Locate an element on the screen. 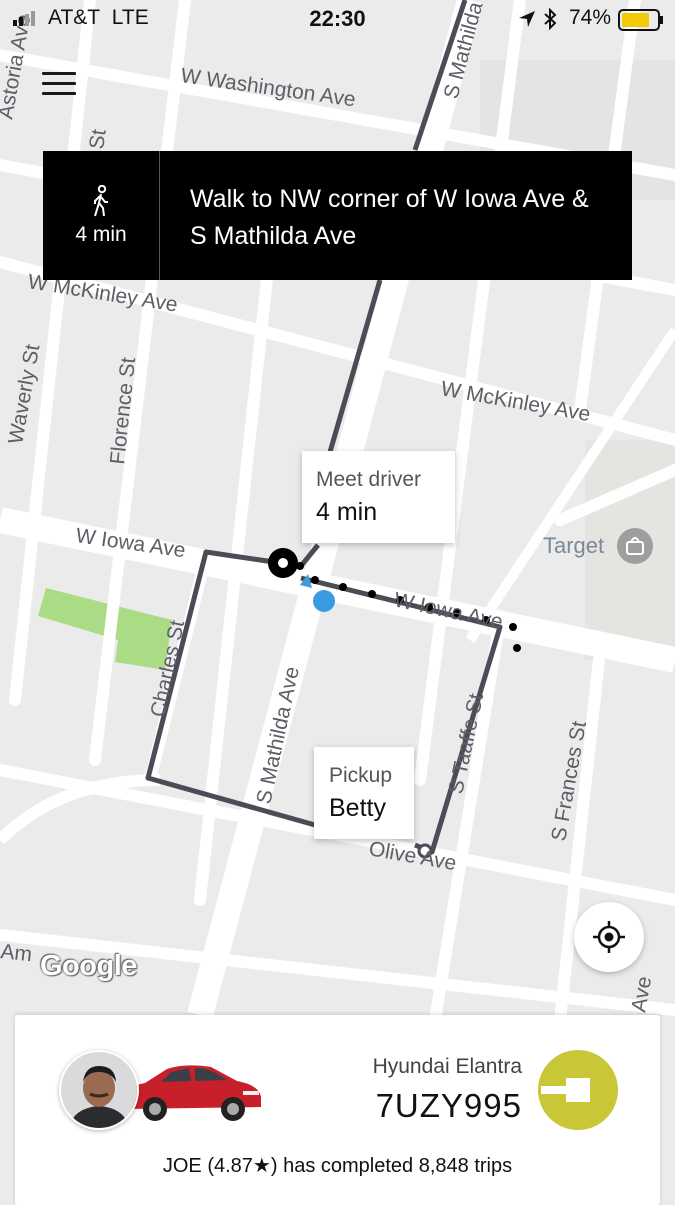 The height and width of the screenshot is (1205, 675). target-poi is located at coordinates (635, 546).